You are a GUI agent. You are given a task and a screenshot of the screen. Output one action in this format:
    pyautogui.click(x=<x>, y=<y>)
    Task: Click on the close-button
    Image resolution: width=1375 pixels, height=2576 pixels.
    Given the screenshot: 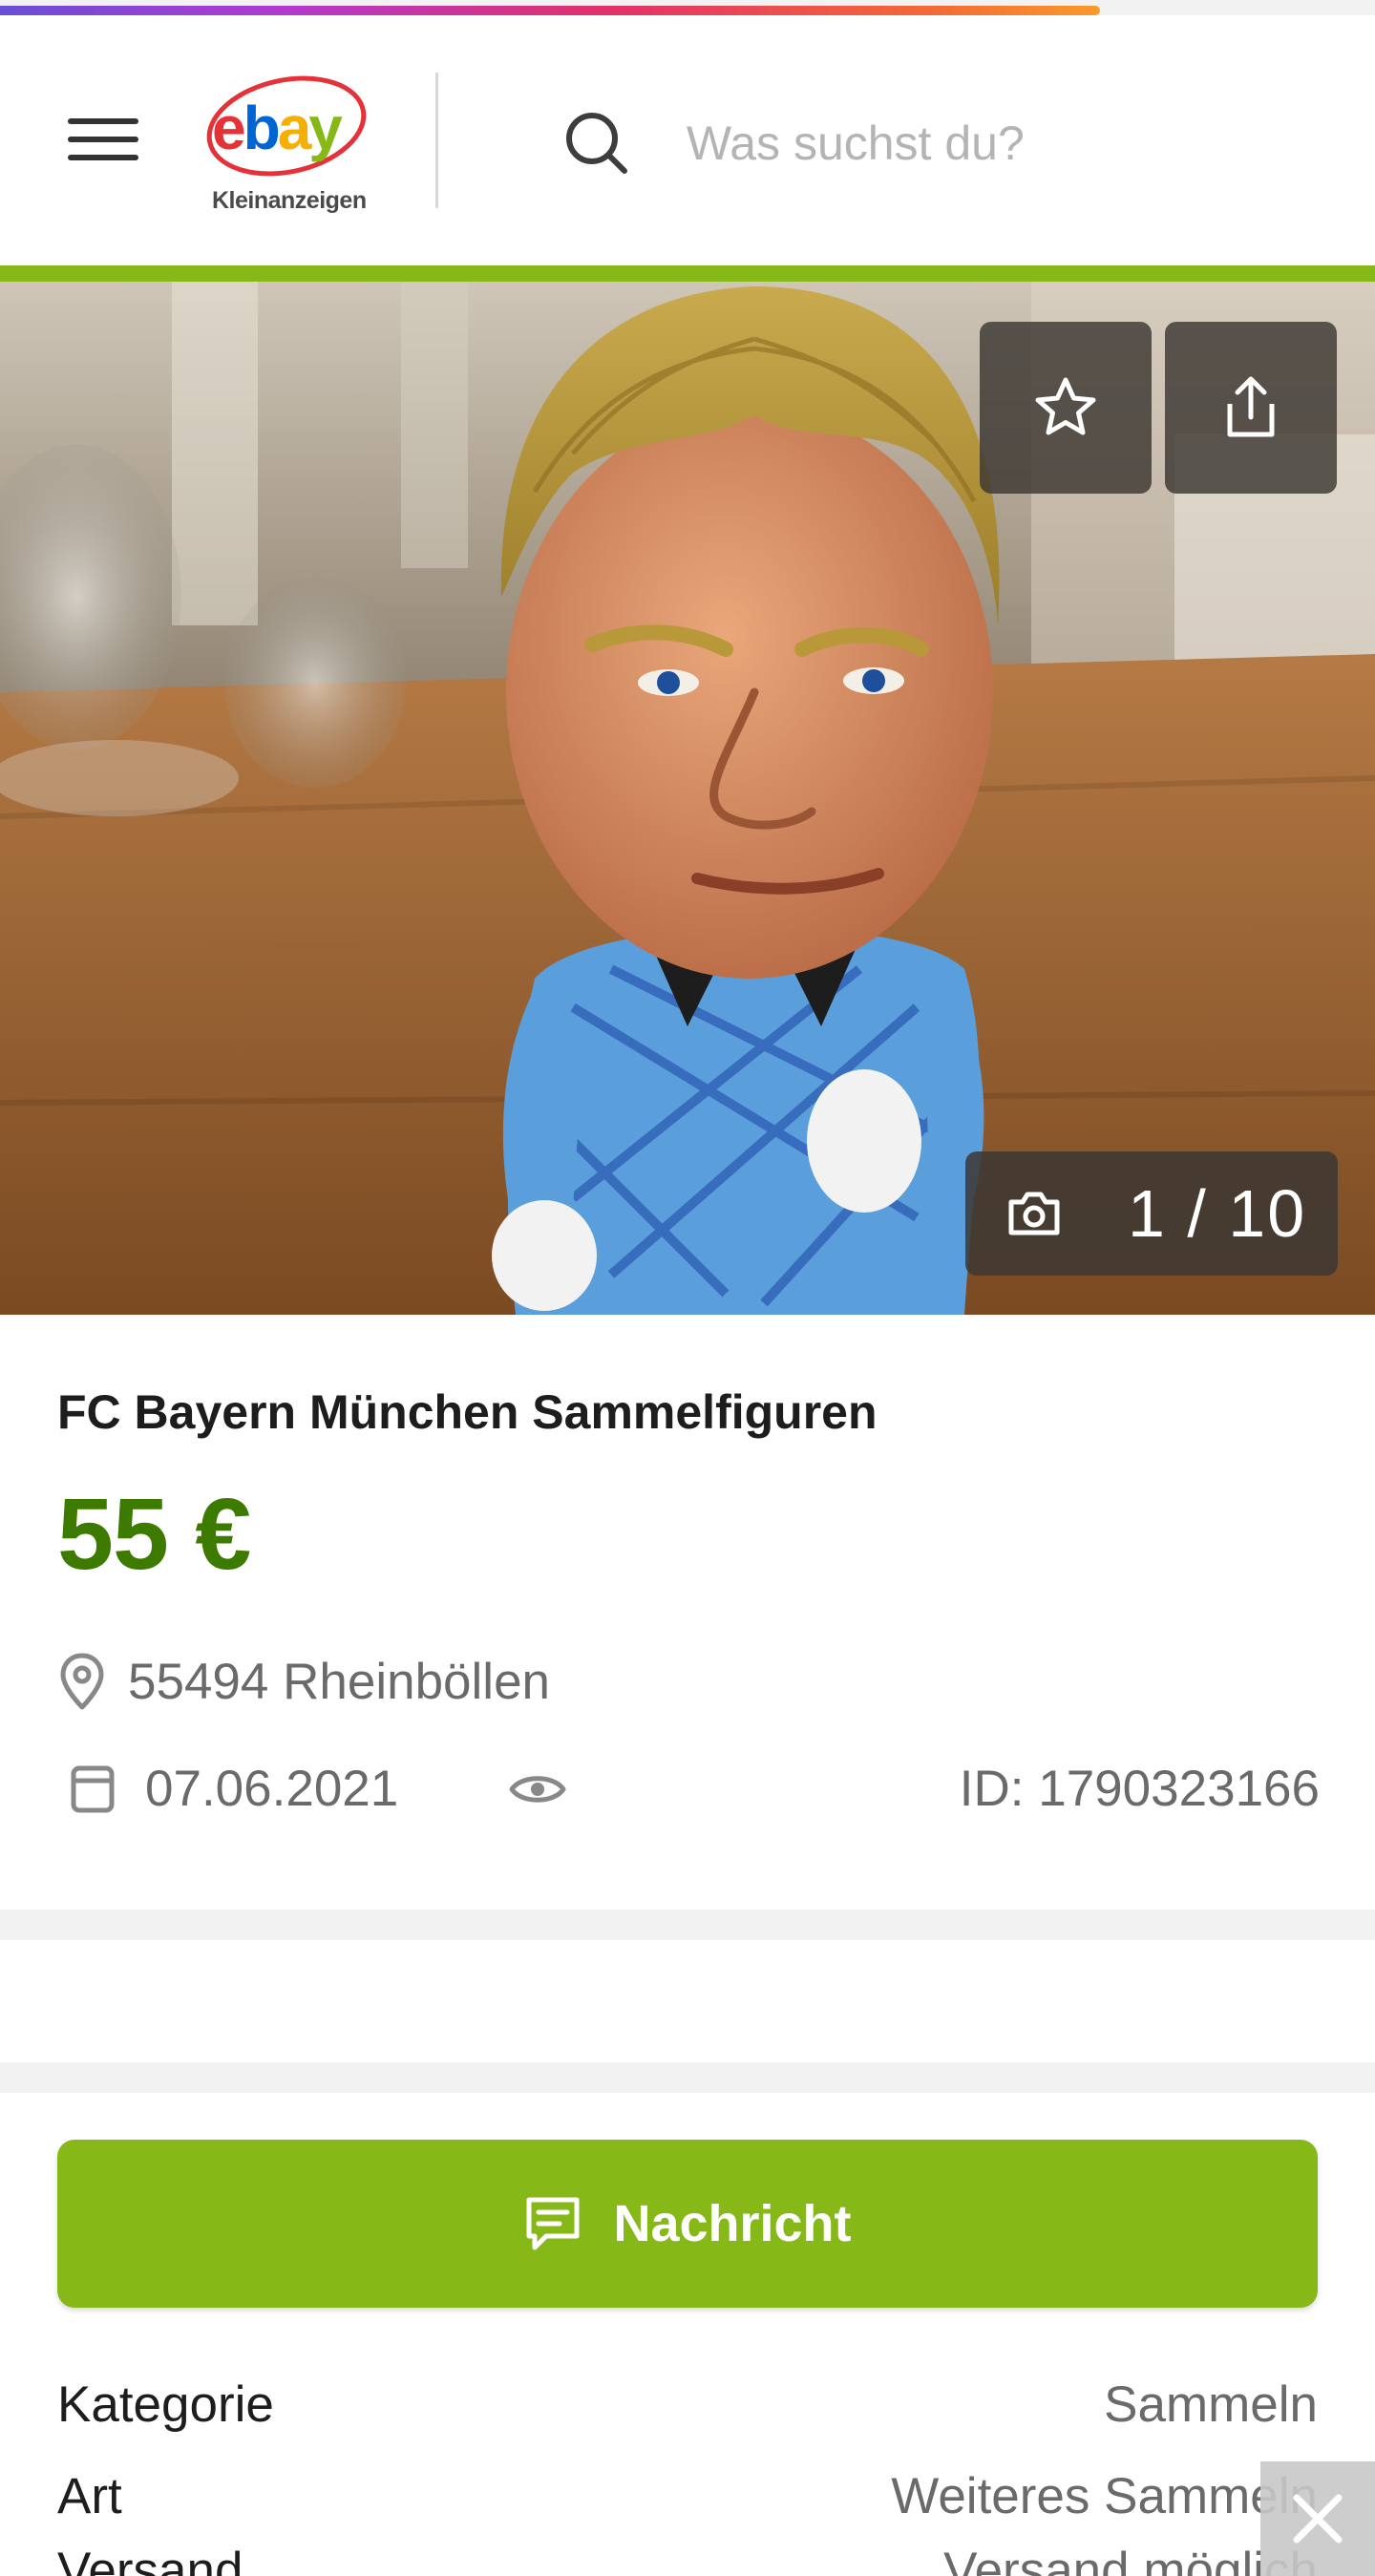 What is the action you would take?
    pyautogui.click(x=1318, y=2518)
    